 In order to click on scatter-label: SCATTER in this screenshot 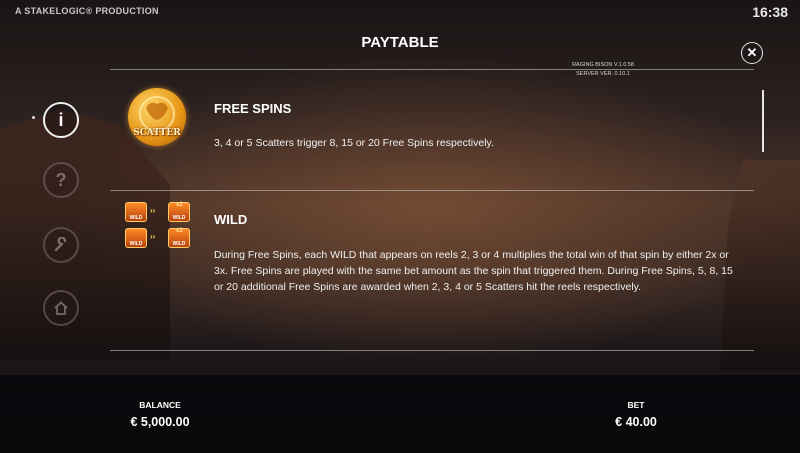, I will do `click(157, 133)`.